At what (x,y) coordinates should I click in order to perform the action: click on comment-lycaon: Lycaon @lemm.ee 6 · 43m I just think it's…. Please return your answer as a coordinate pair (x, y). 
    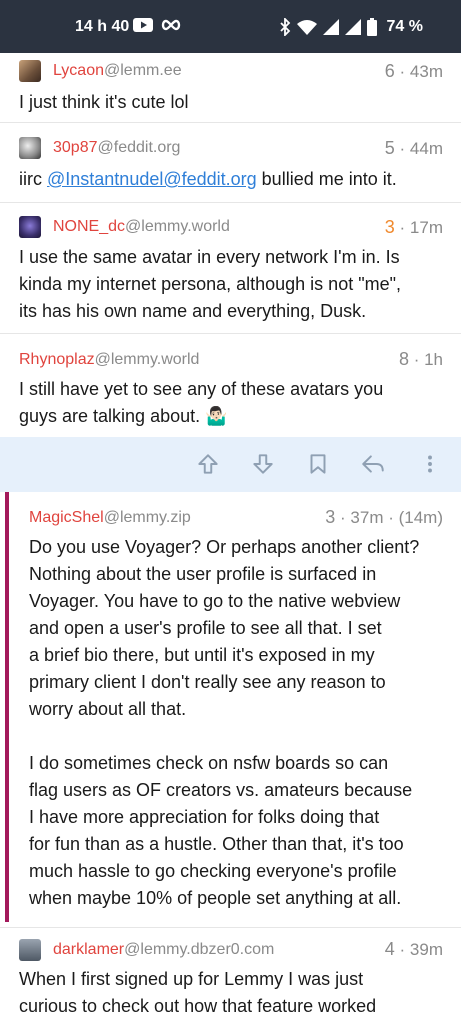
    Looking at the image, I should click on (230, 88).